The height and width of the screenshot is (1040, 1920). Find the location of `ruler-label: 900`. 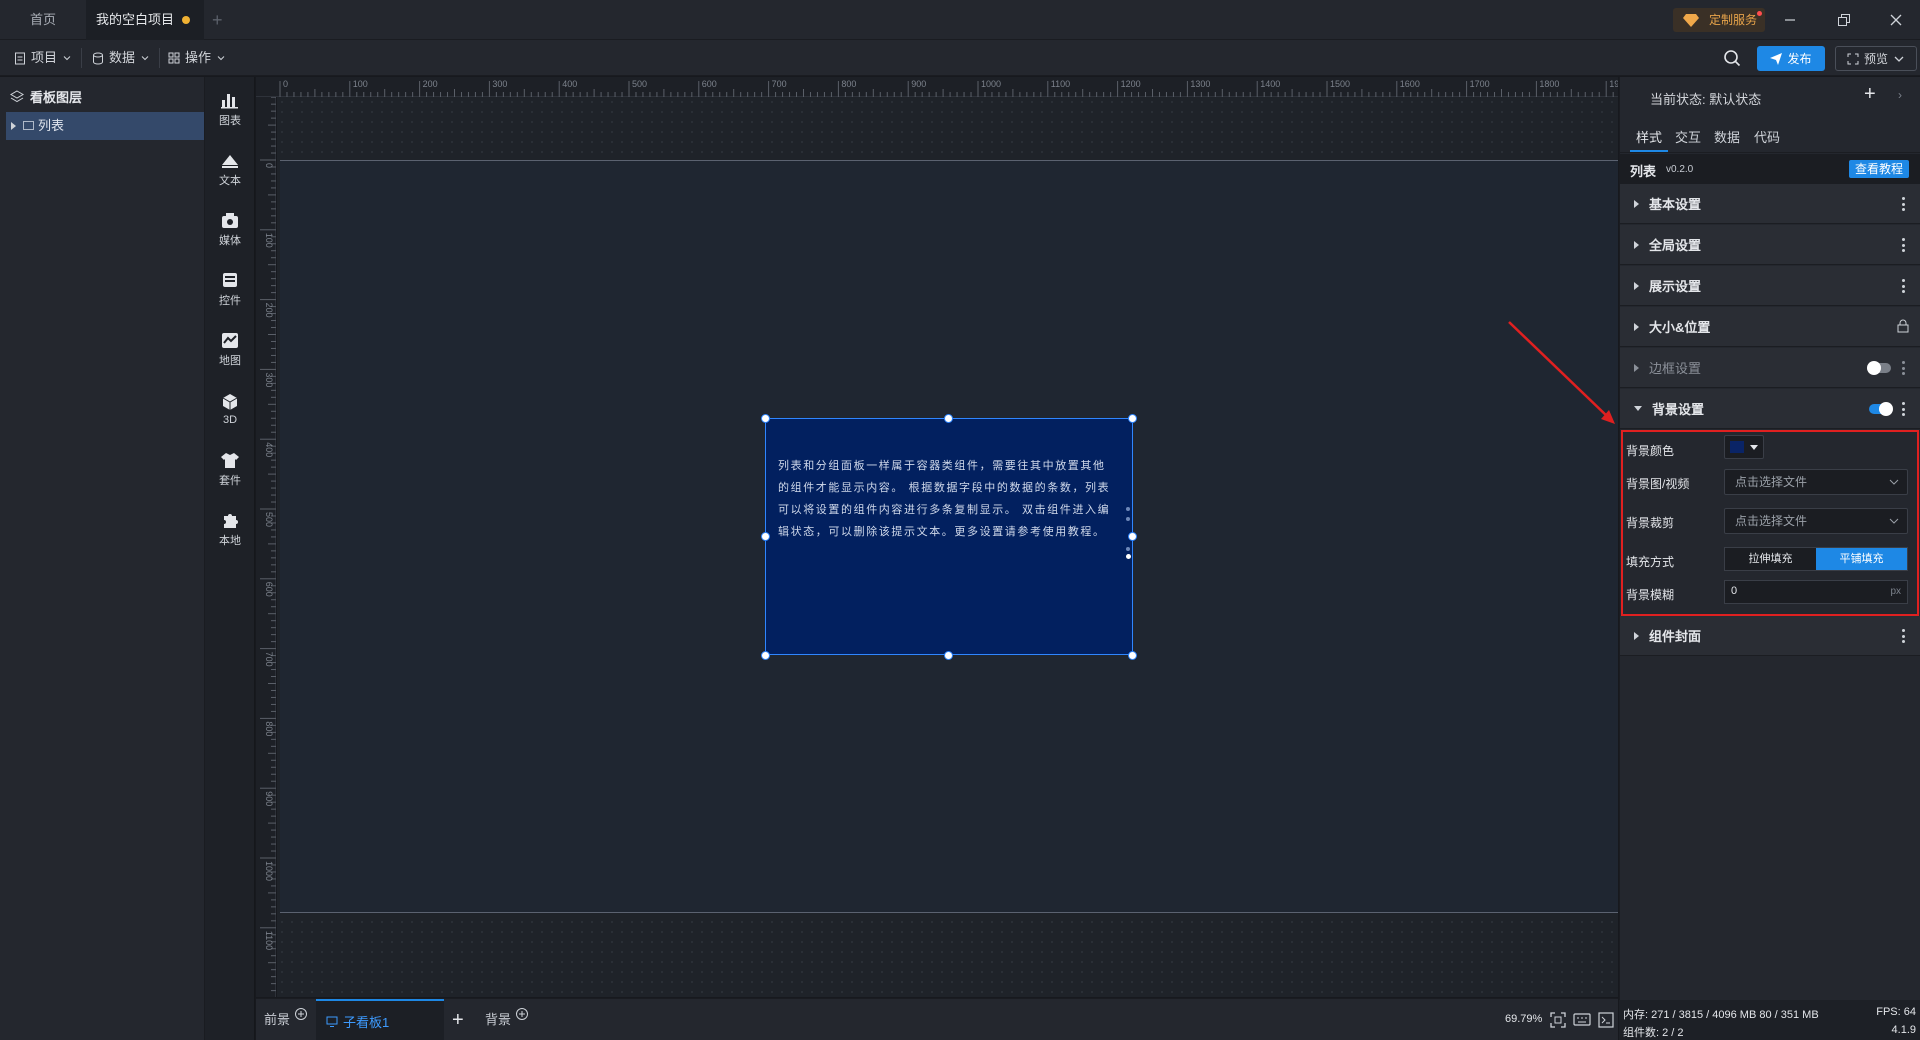

ruler-label: 900 is located at coordinates (269, 798).